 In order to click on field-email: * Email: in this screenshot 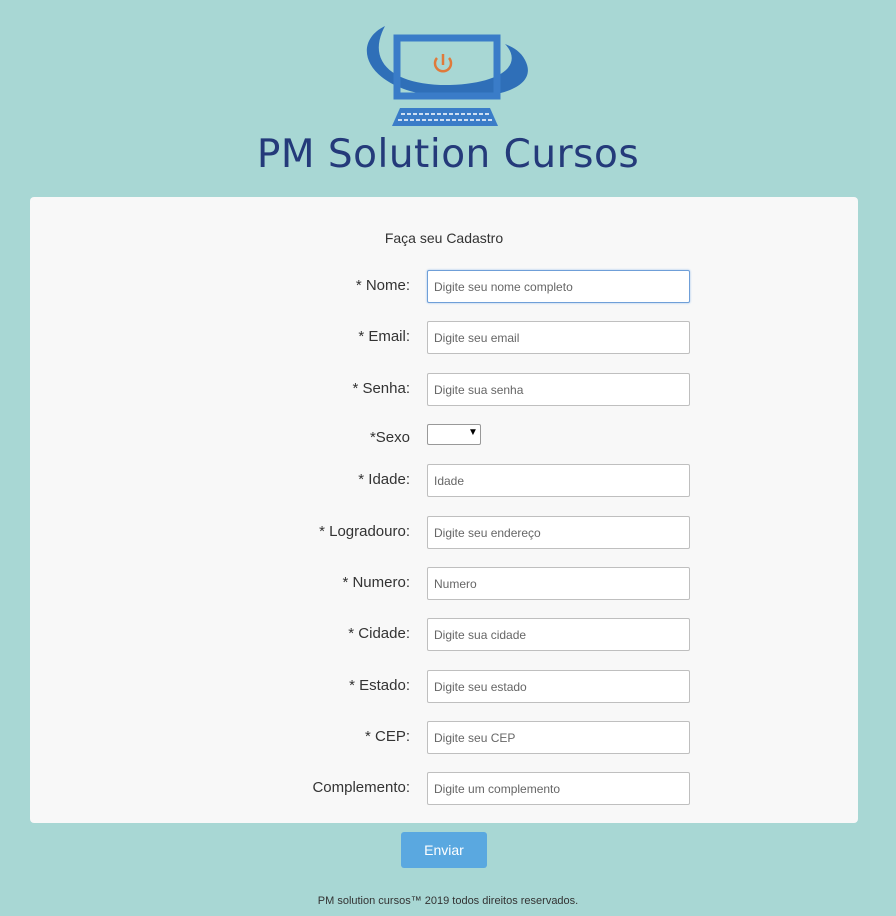, I will do `click(444, 338)`.